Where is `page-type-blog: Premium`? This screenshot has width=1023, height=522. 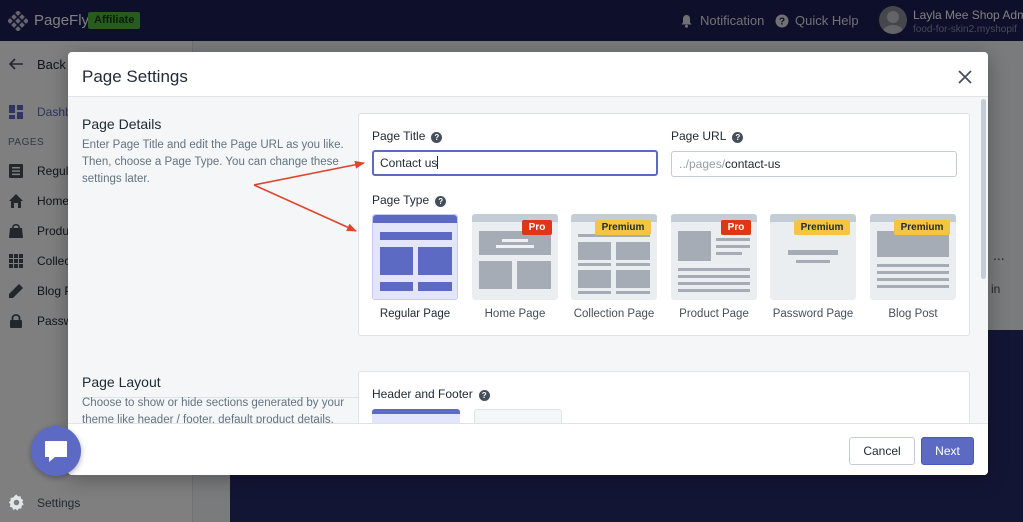
page-type-blog: Premium is located at coordinates (913, 257).